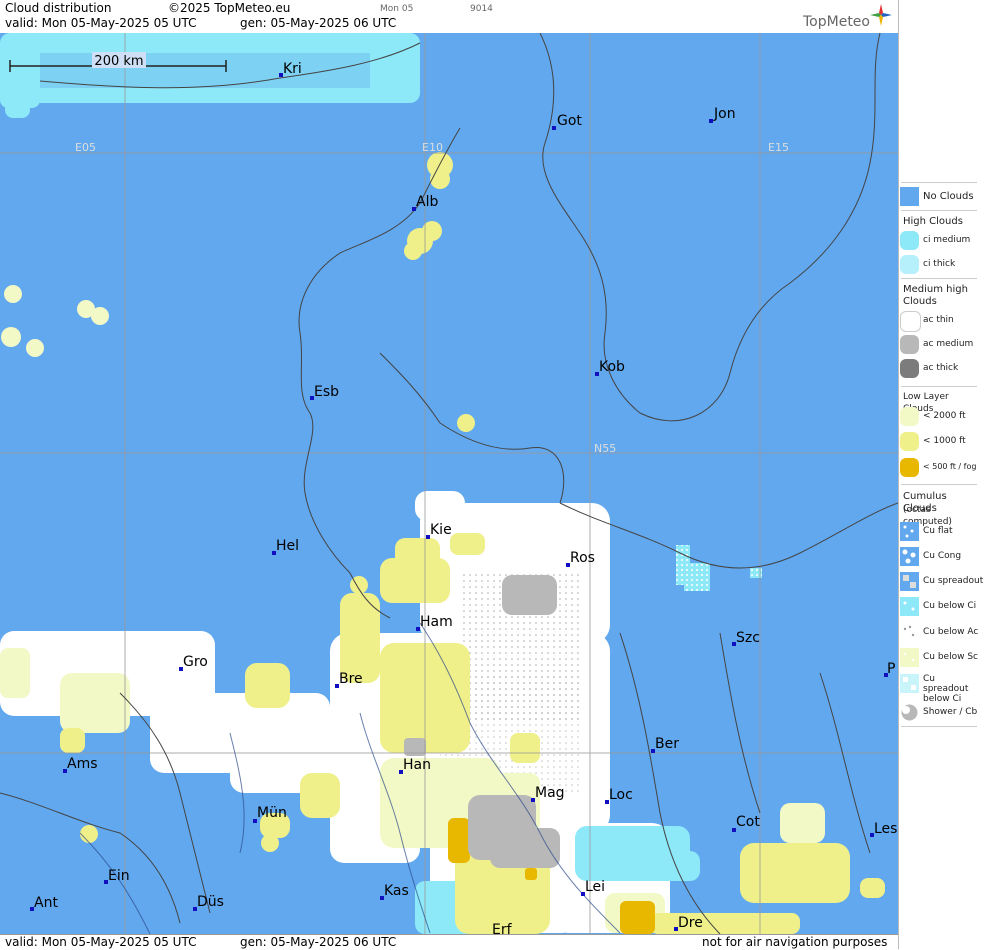 Image resolution: width=989 pixels, height=950 pixels. What do you see at coordinates (938, 345) in the screenshot?
I see `legend-ac-medium: ac medium` at bounding box center [938, 345].